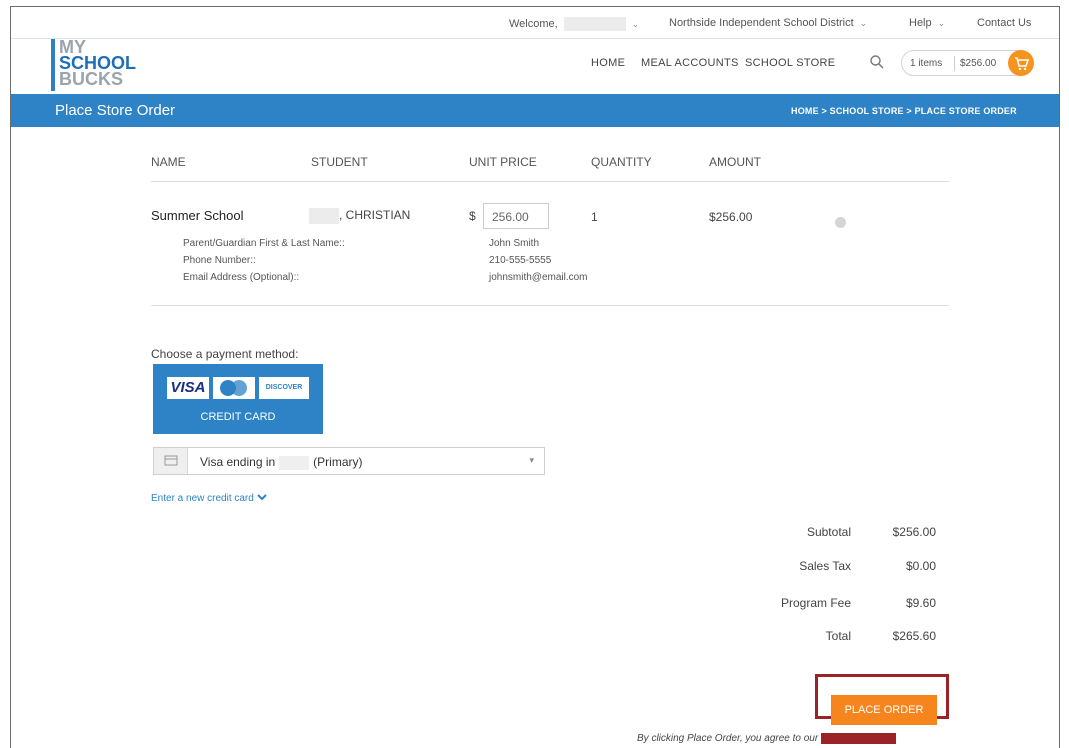 The image size is (1069, 748). I want to click on place-order-button: PLACE ORDER, so click(884, 710).